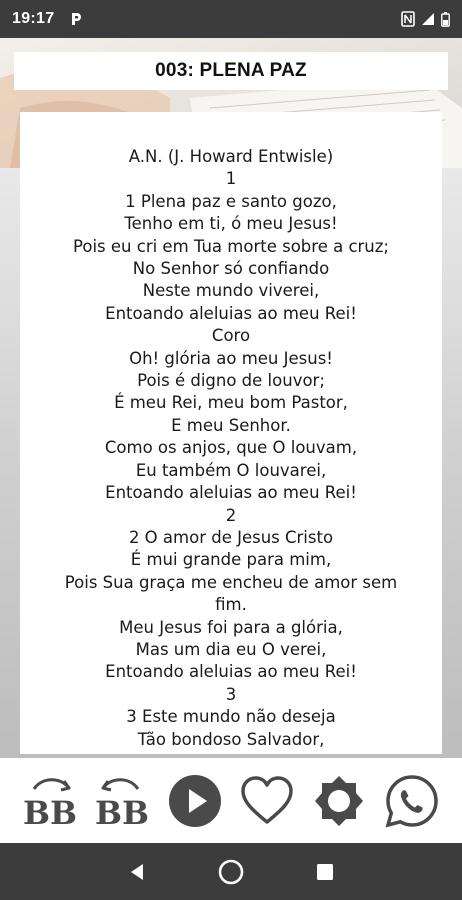 This screenshot has width=462, height=900. Describe the element at coordinates (231, 717) in the screenshot. I see `lyric-line: 3 Este mundo não deseja` at that location.